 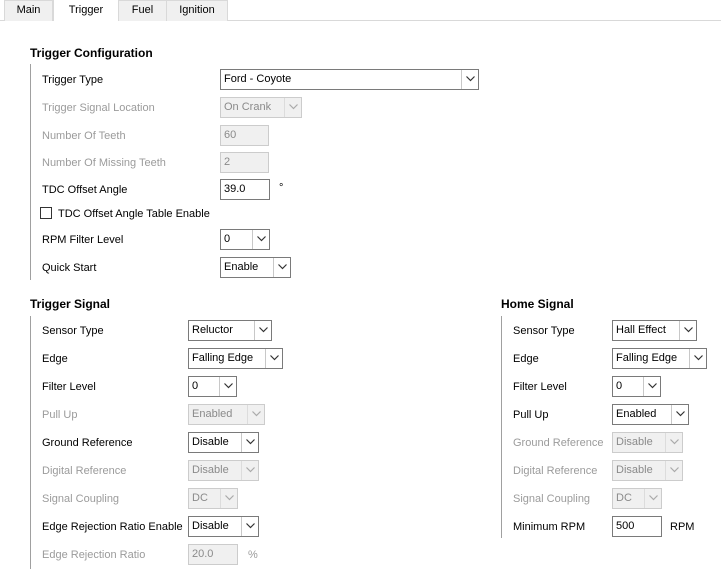 I want to click on home-filter-level-value: 0, so click(x=619, y=386).